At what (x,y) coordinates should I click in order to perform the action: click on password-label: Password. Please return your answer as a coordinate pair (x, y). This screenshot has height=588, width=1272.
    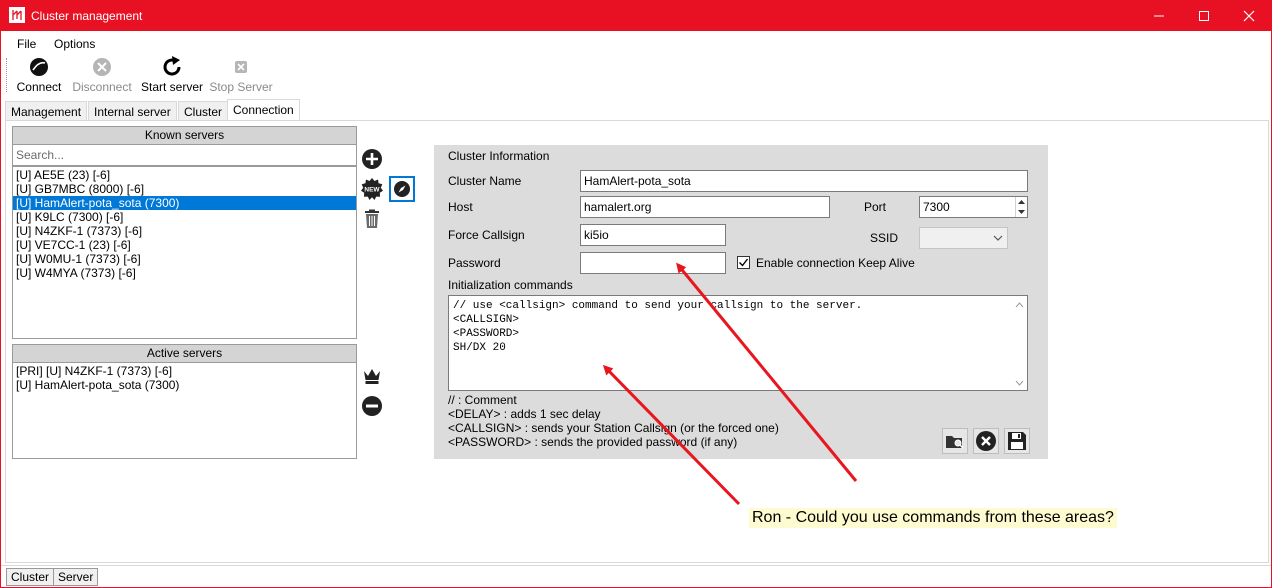
    Looking at the image, I should click on (474, 263).